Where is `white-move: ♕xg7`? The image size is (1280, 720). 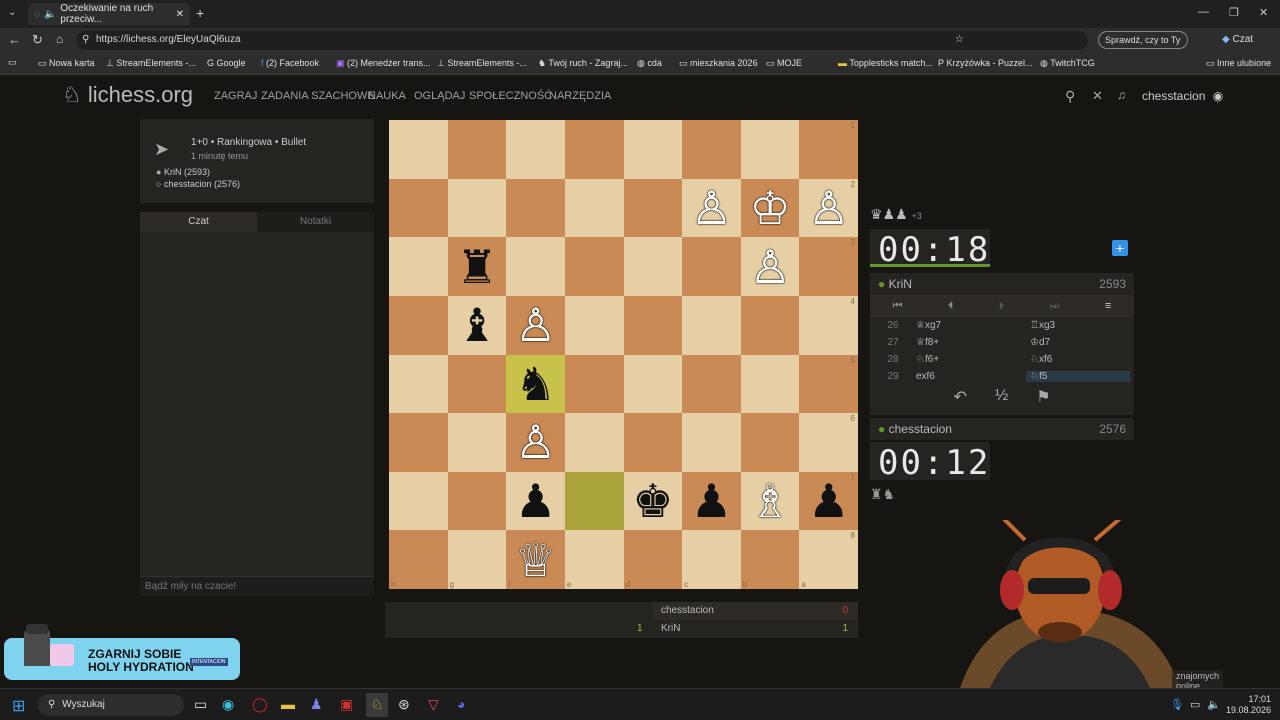 white-move: ♕xg7 is located at coordinates (971, 325).